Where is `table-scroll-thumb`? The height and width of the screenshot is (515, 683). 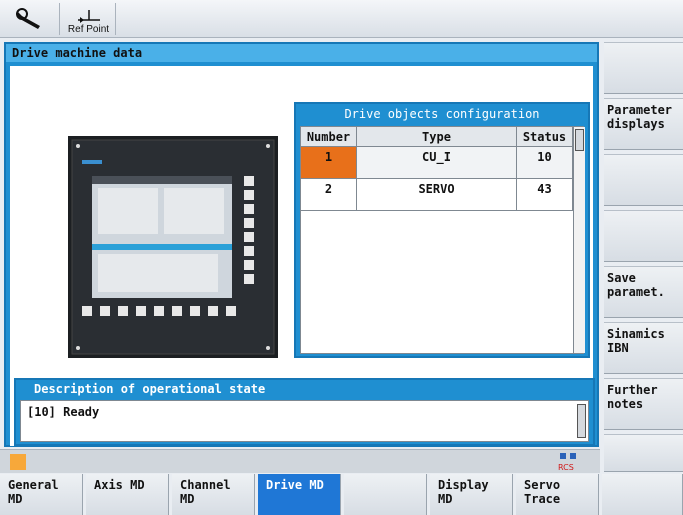
table-scroll-thumb is located at coordinates (579, 140).